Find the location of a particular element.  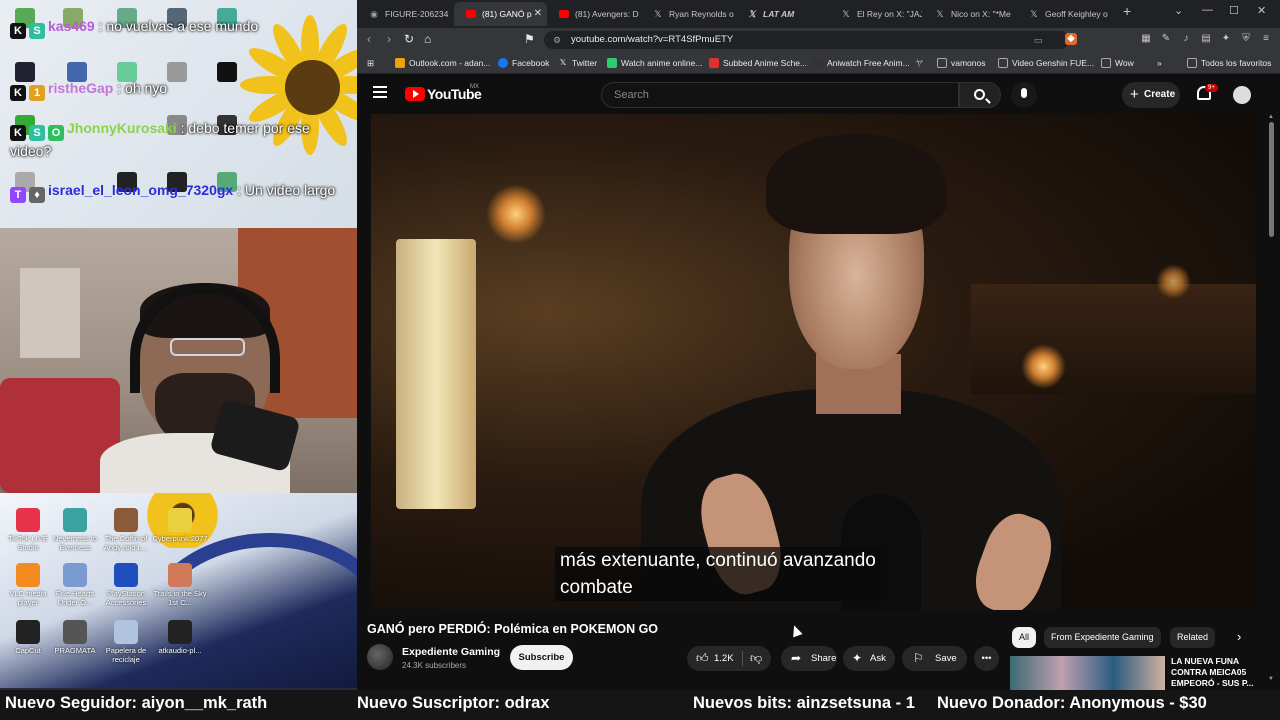

thumbs-down-icon: 👎︎ is located at coordinates (756, 658).